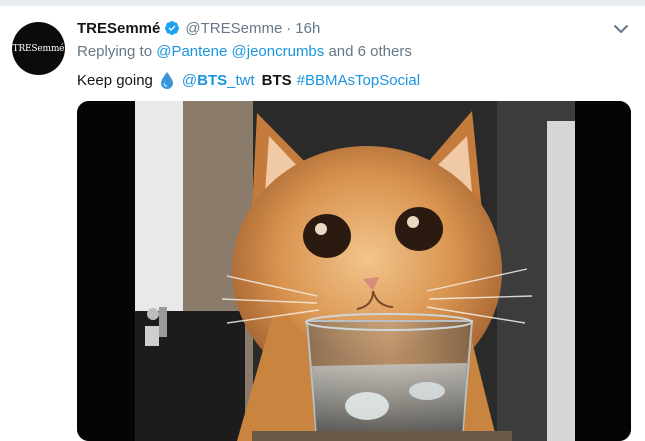 The height and width of the screenshot is (441, 645). Describe the element at coordinates (118, 28) in the screenshot. I see `display-name: TRESemmé` at that location.